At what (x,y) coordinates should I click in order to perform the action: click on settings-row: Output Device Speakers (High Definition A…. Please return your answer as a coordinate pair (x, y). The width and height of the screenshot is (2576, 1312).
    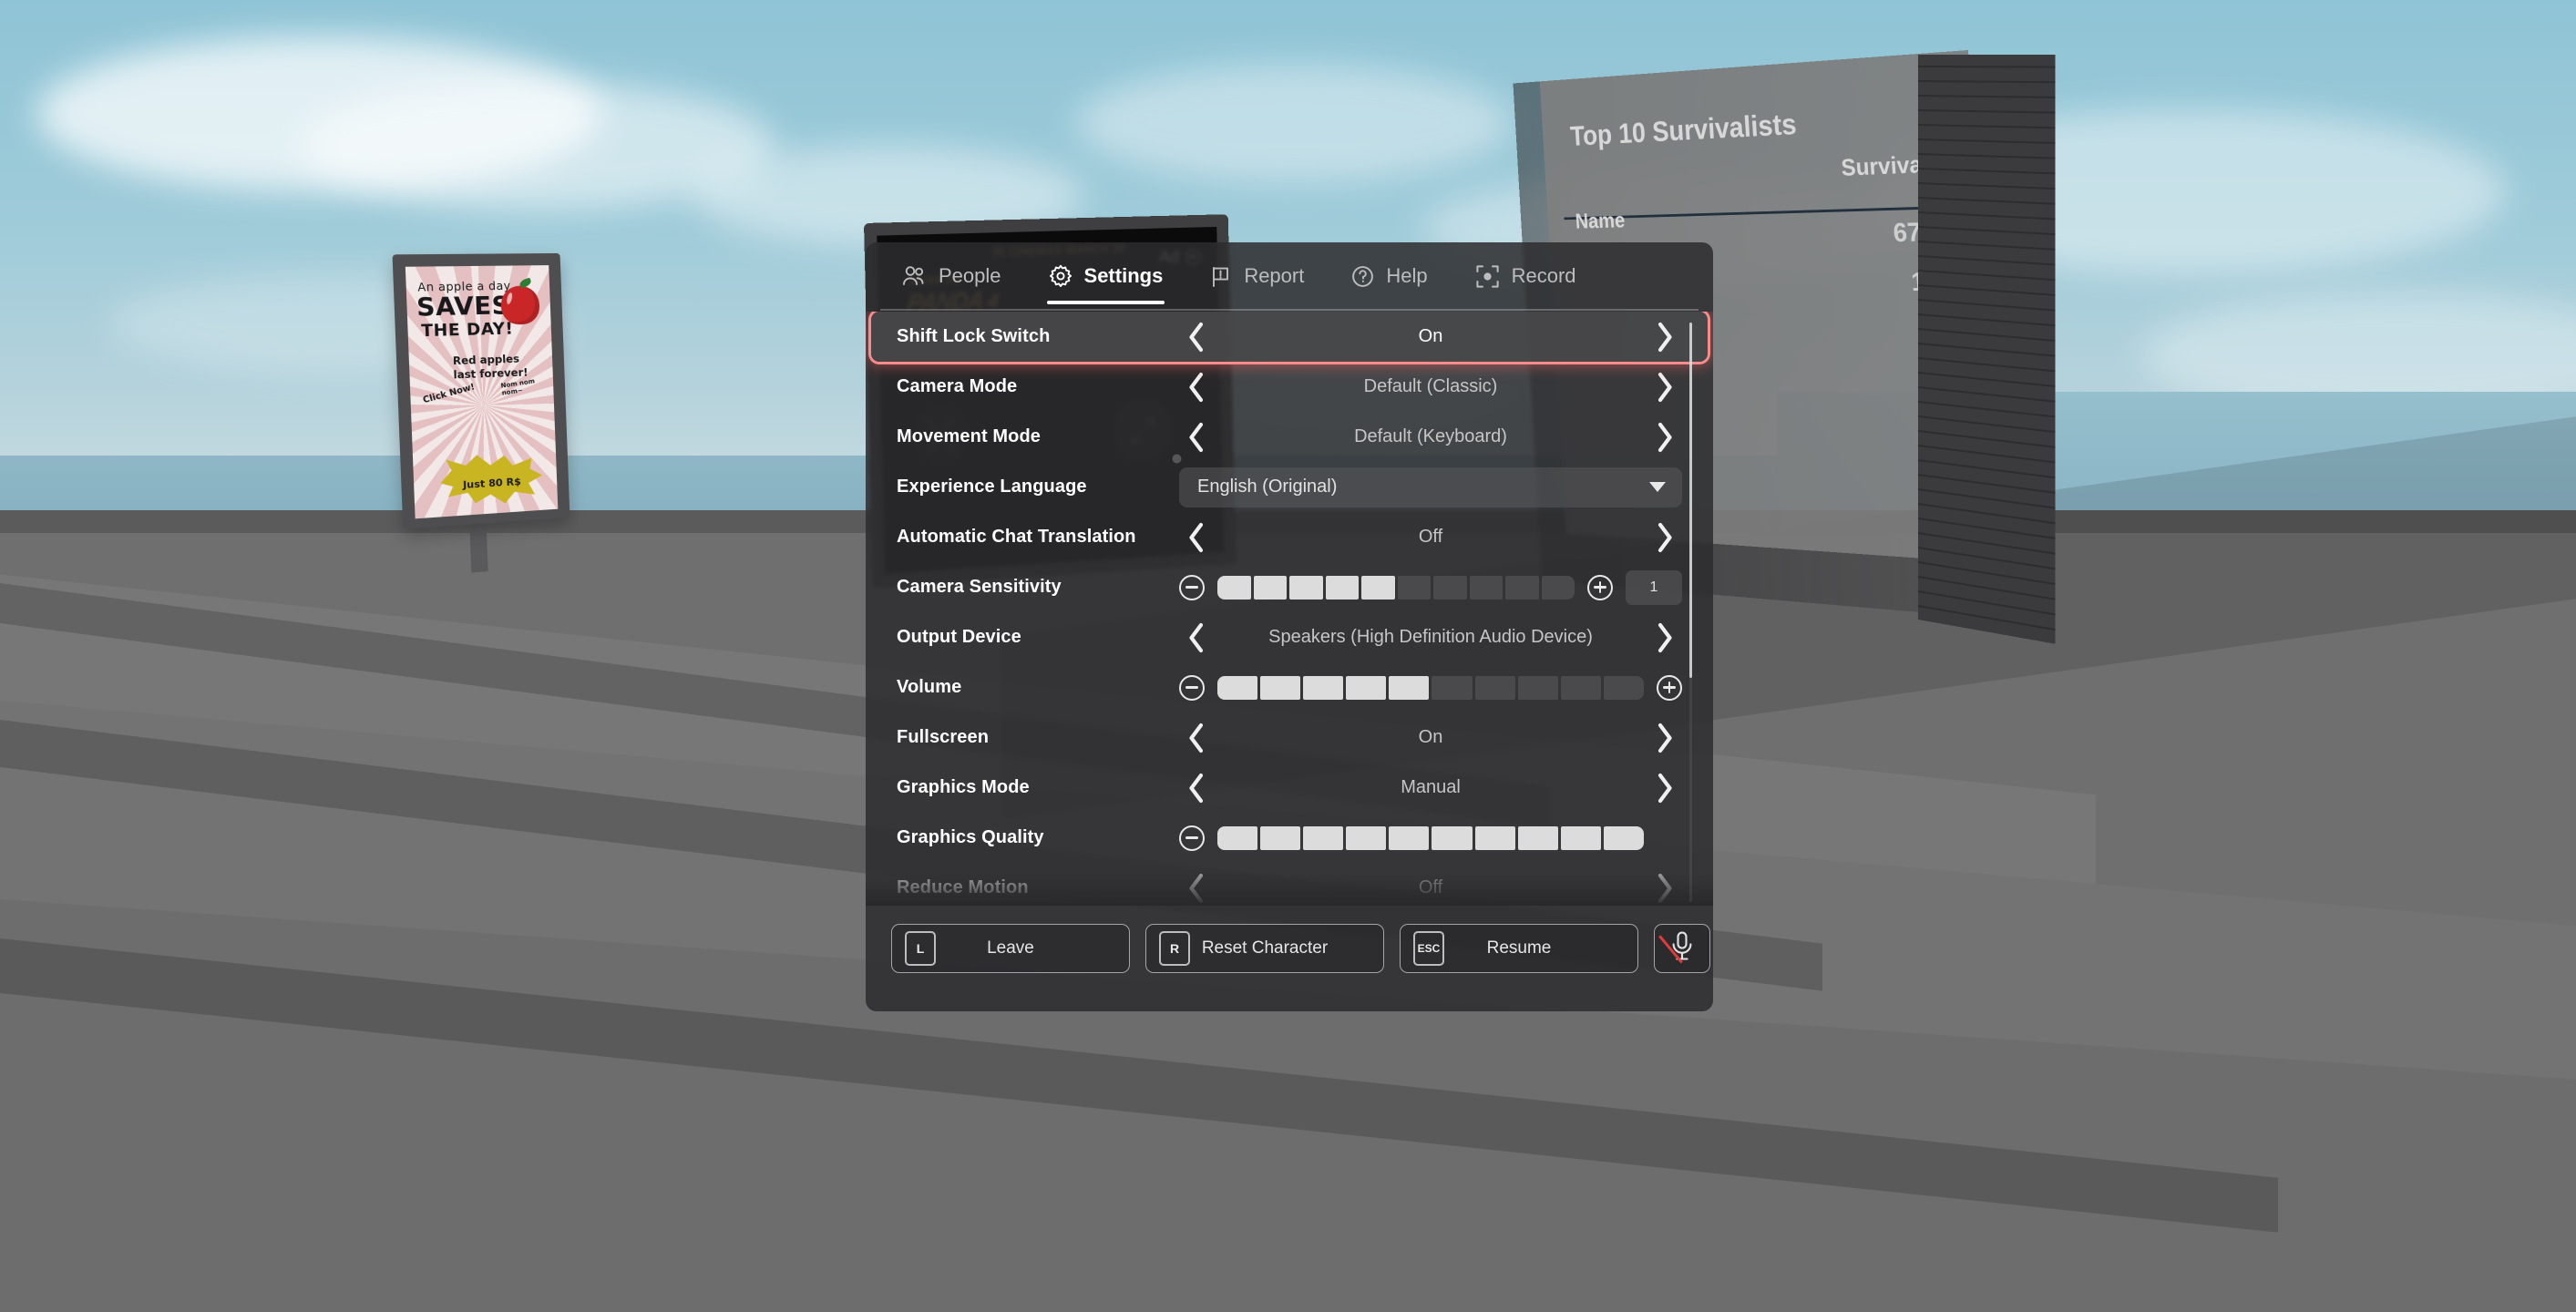
    Looking at the image, I should click on (1289, 637).